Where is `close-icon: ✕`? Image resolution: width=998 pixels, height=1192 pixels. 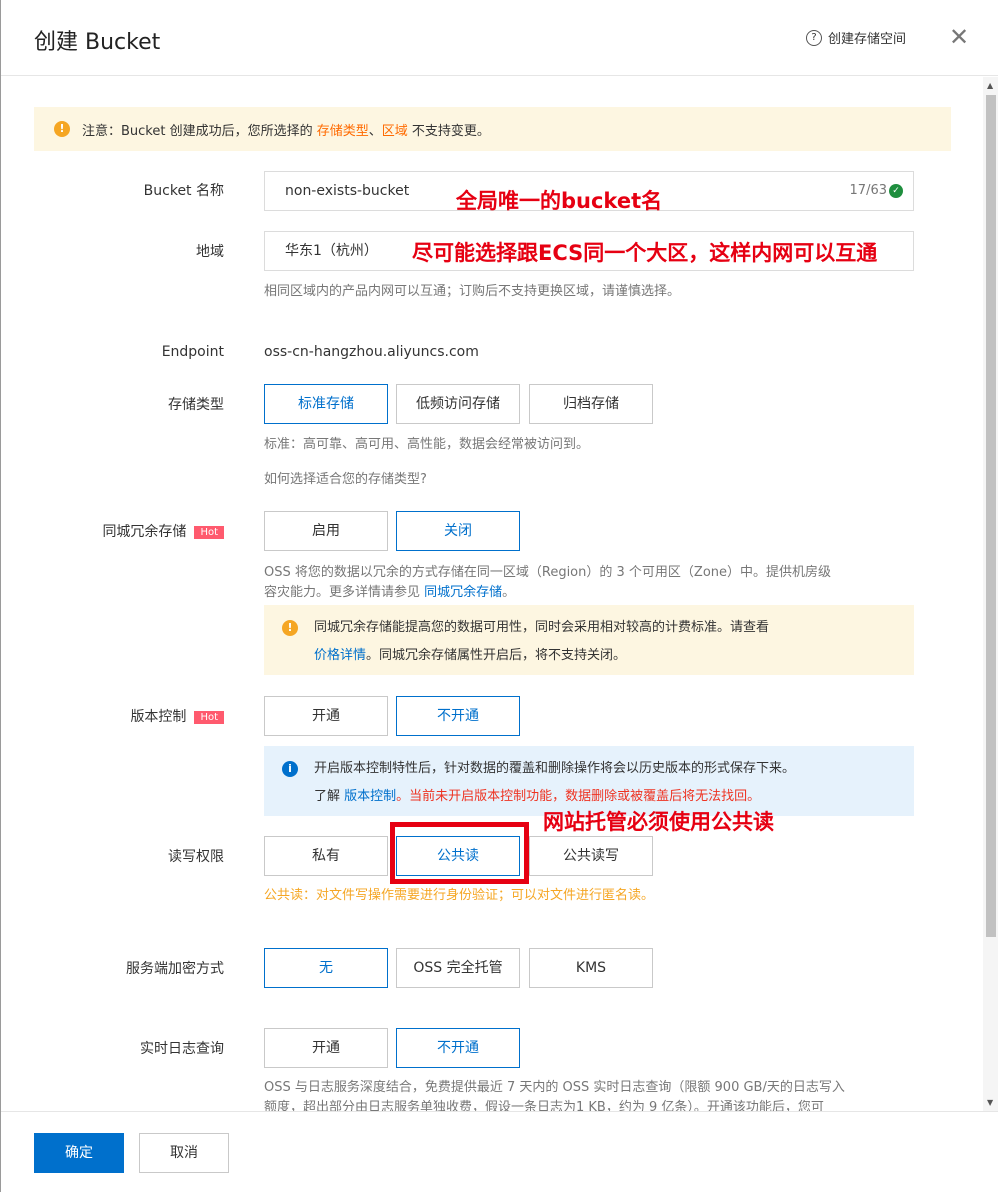
close-icon: ✕ is located at coordinates (959, 37).